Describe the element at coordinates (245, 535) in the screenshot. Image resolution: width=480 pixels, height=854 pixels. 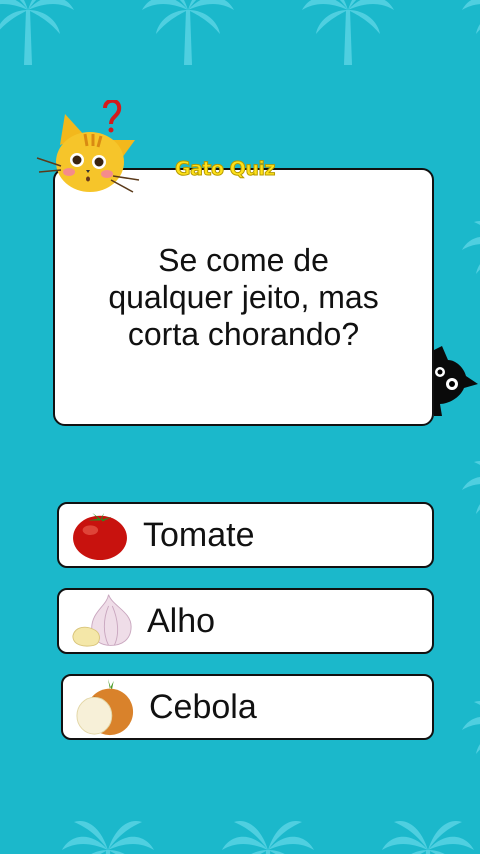
I see `answer-option: Tomate` at that location.